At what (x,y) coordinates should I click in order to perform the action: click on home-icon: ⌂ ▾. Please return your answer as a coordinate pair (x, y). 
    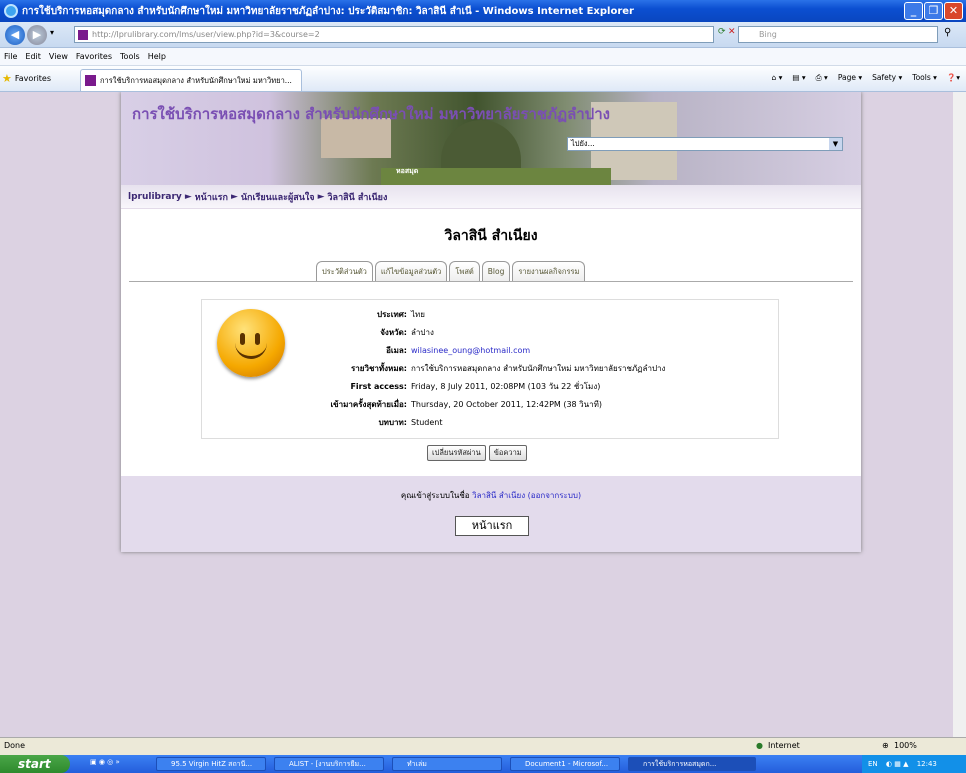
    Looking at the image, I should click on (776, 78).